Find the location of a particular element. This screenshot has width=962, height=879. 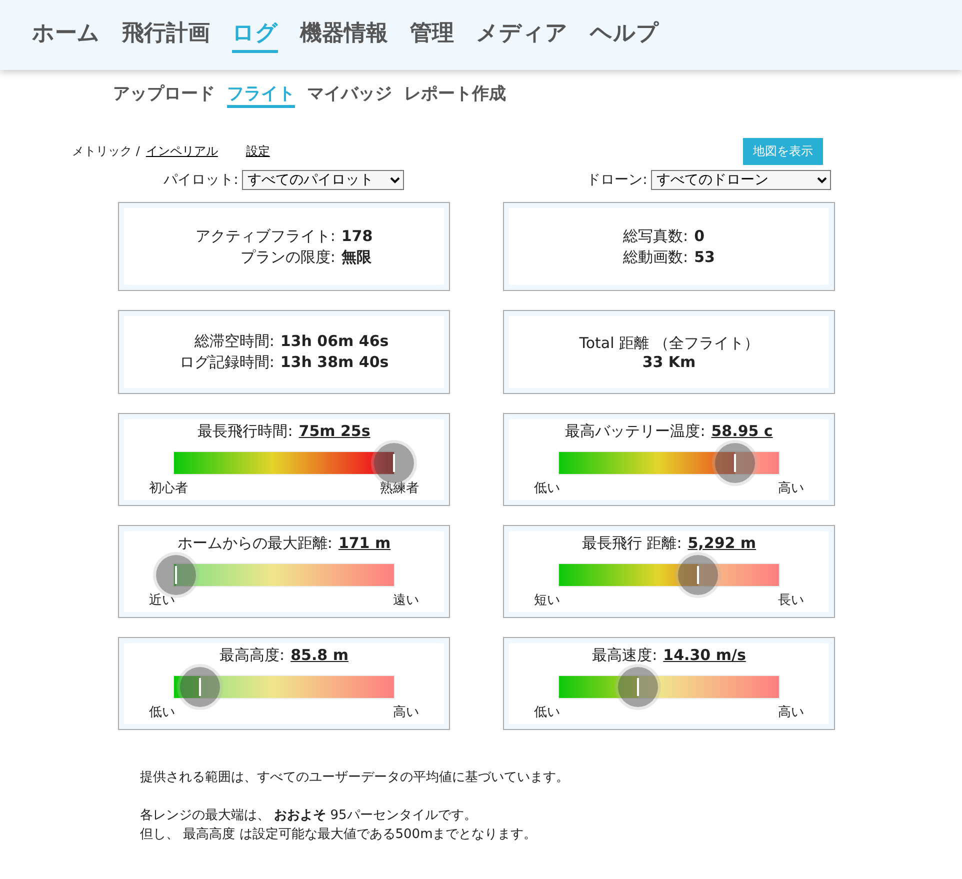

stat-label: アクティブフライト: is located at coordinates (265, 236).